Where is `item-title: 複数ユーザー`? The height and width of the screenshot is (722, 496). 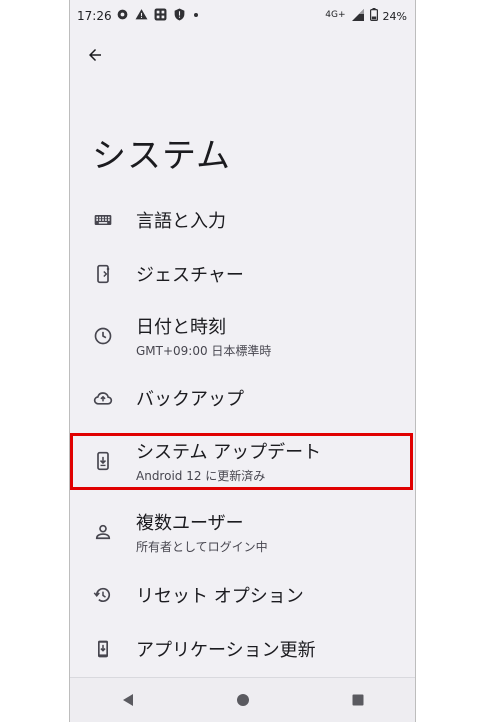 item-title: 複数ユーザー is located at coordinates (190, 523).